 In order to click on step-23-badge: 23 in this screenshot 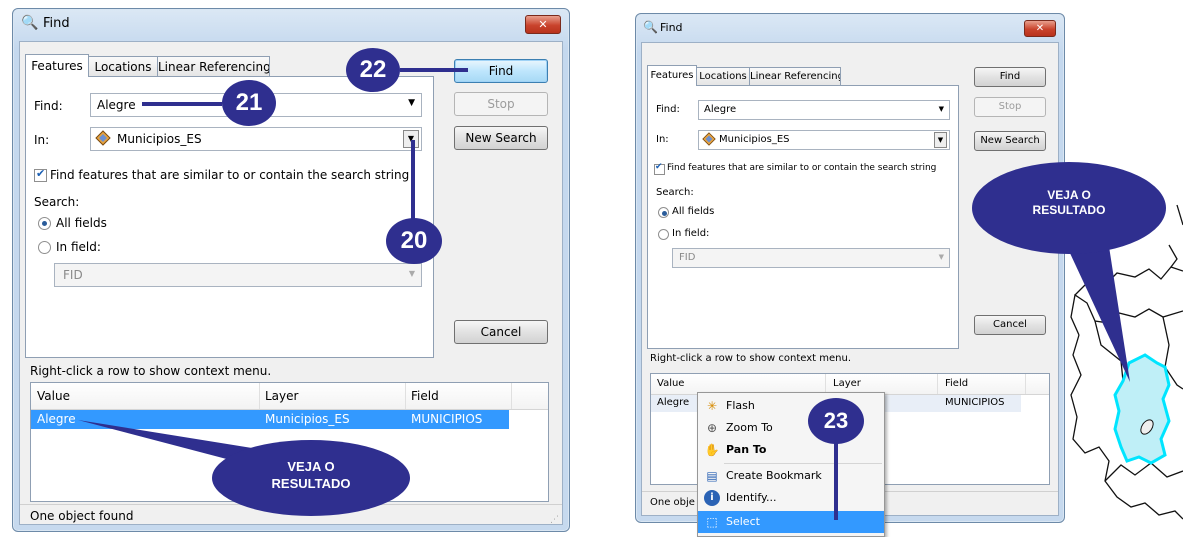, I will do `click(836, 421)`.